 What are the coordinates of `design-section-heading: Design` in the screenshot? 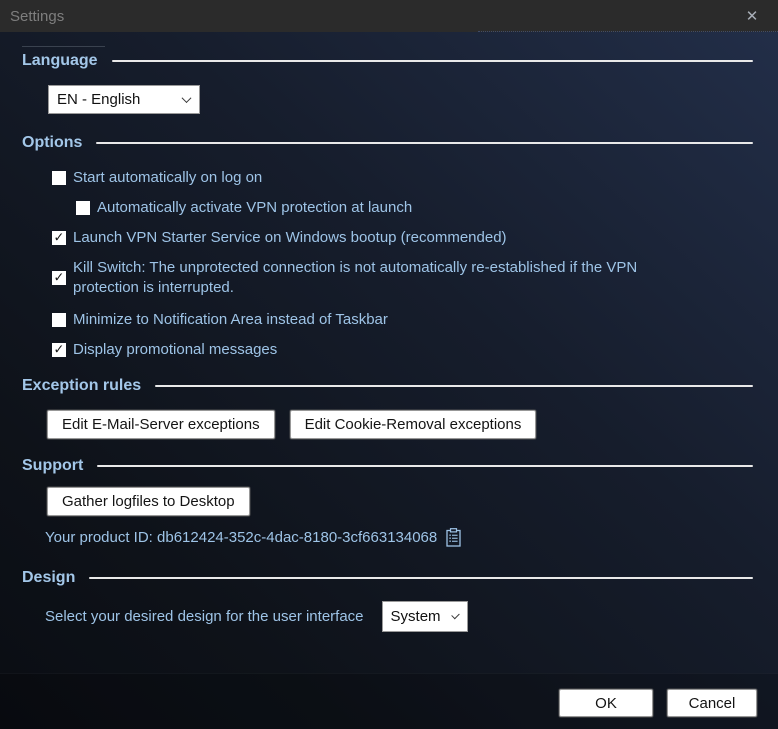 It's located at (387, 578).